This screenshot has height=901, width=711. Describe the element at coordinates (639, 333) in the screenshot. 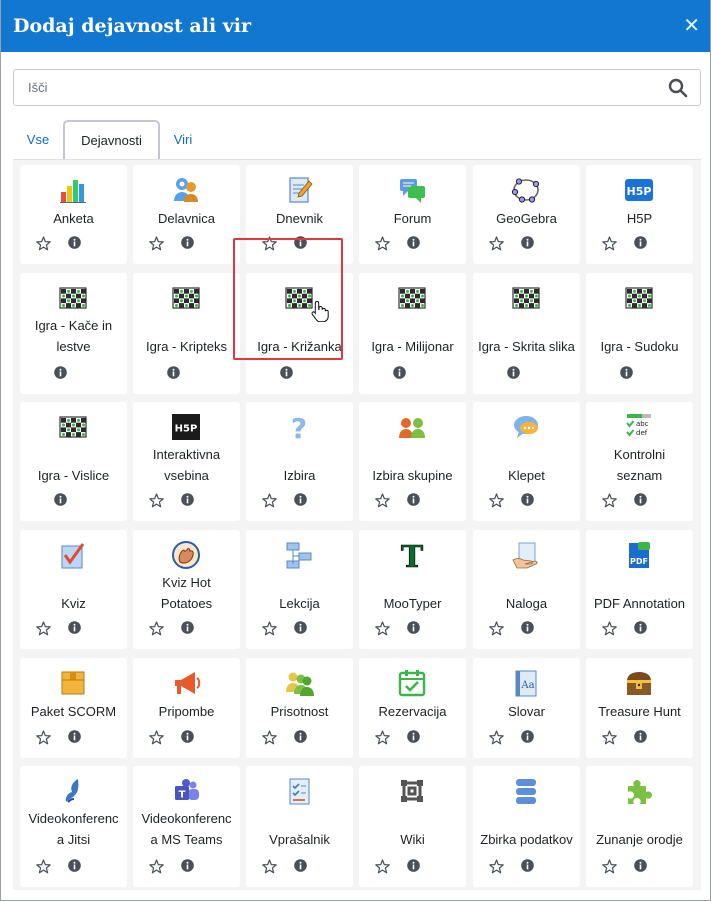

I see `activity-card: Igra - Sudoku` at that location.